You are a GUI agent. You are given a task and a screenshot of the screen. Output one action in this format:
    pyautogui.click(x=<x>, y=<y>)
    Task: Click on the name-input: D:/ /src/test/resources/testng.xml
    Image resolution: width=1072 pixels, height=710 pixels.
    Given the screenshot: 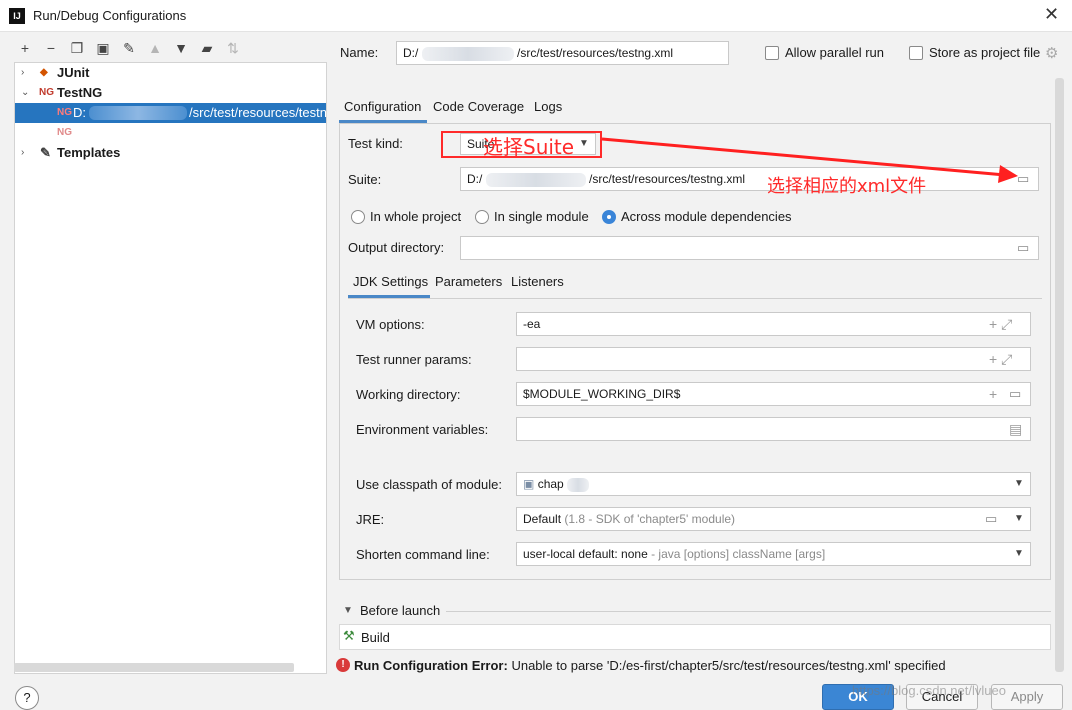 What is the action you would take?
    pyautogui.click(x=562, y=53)
    